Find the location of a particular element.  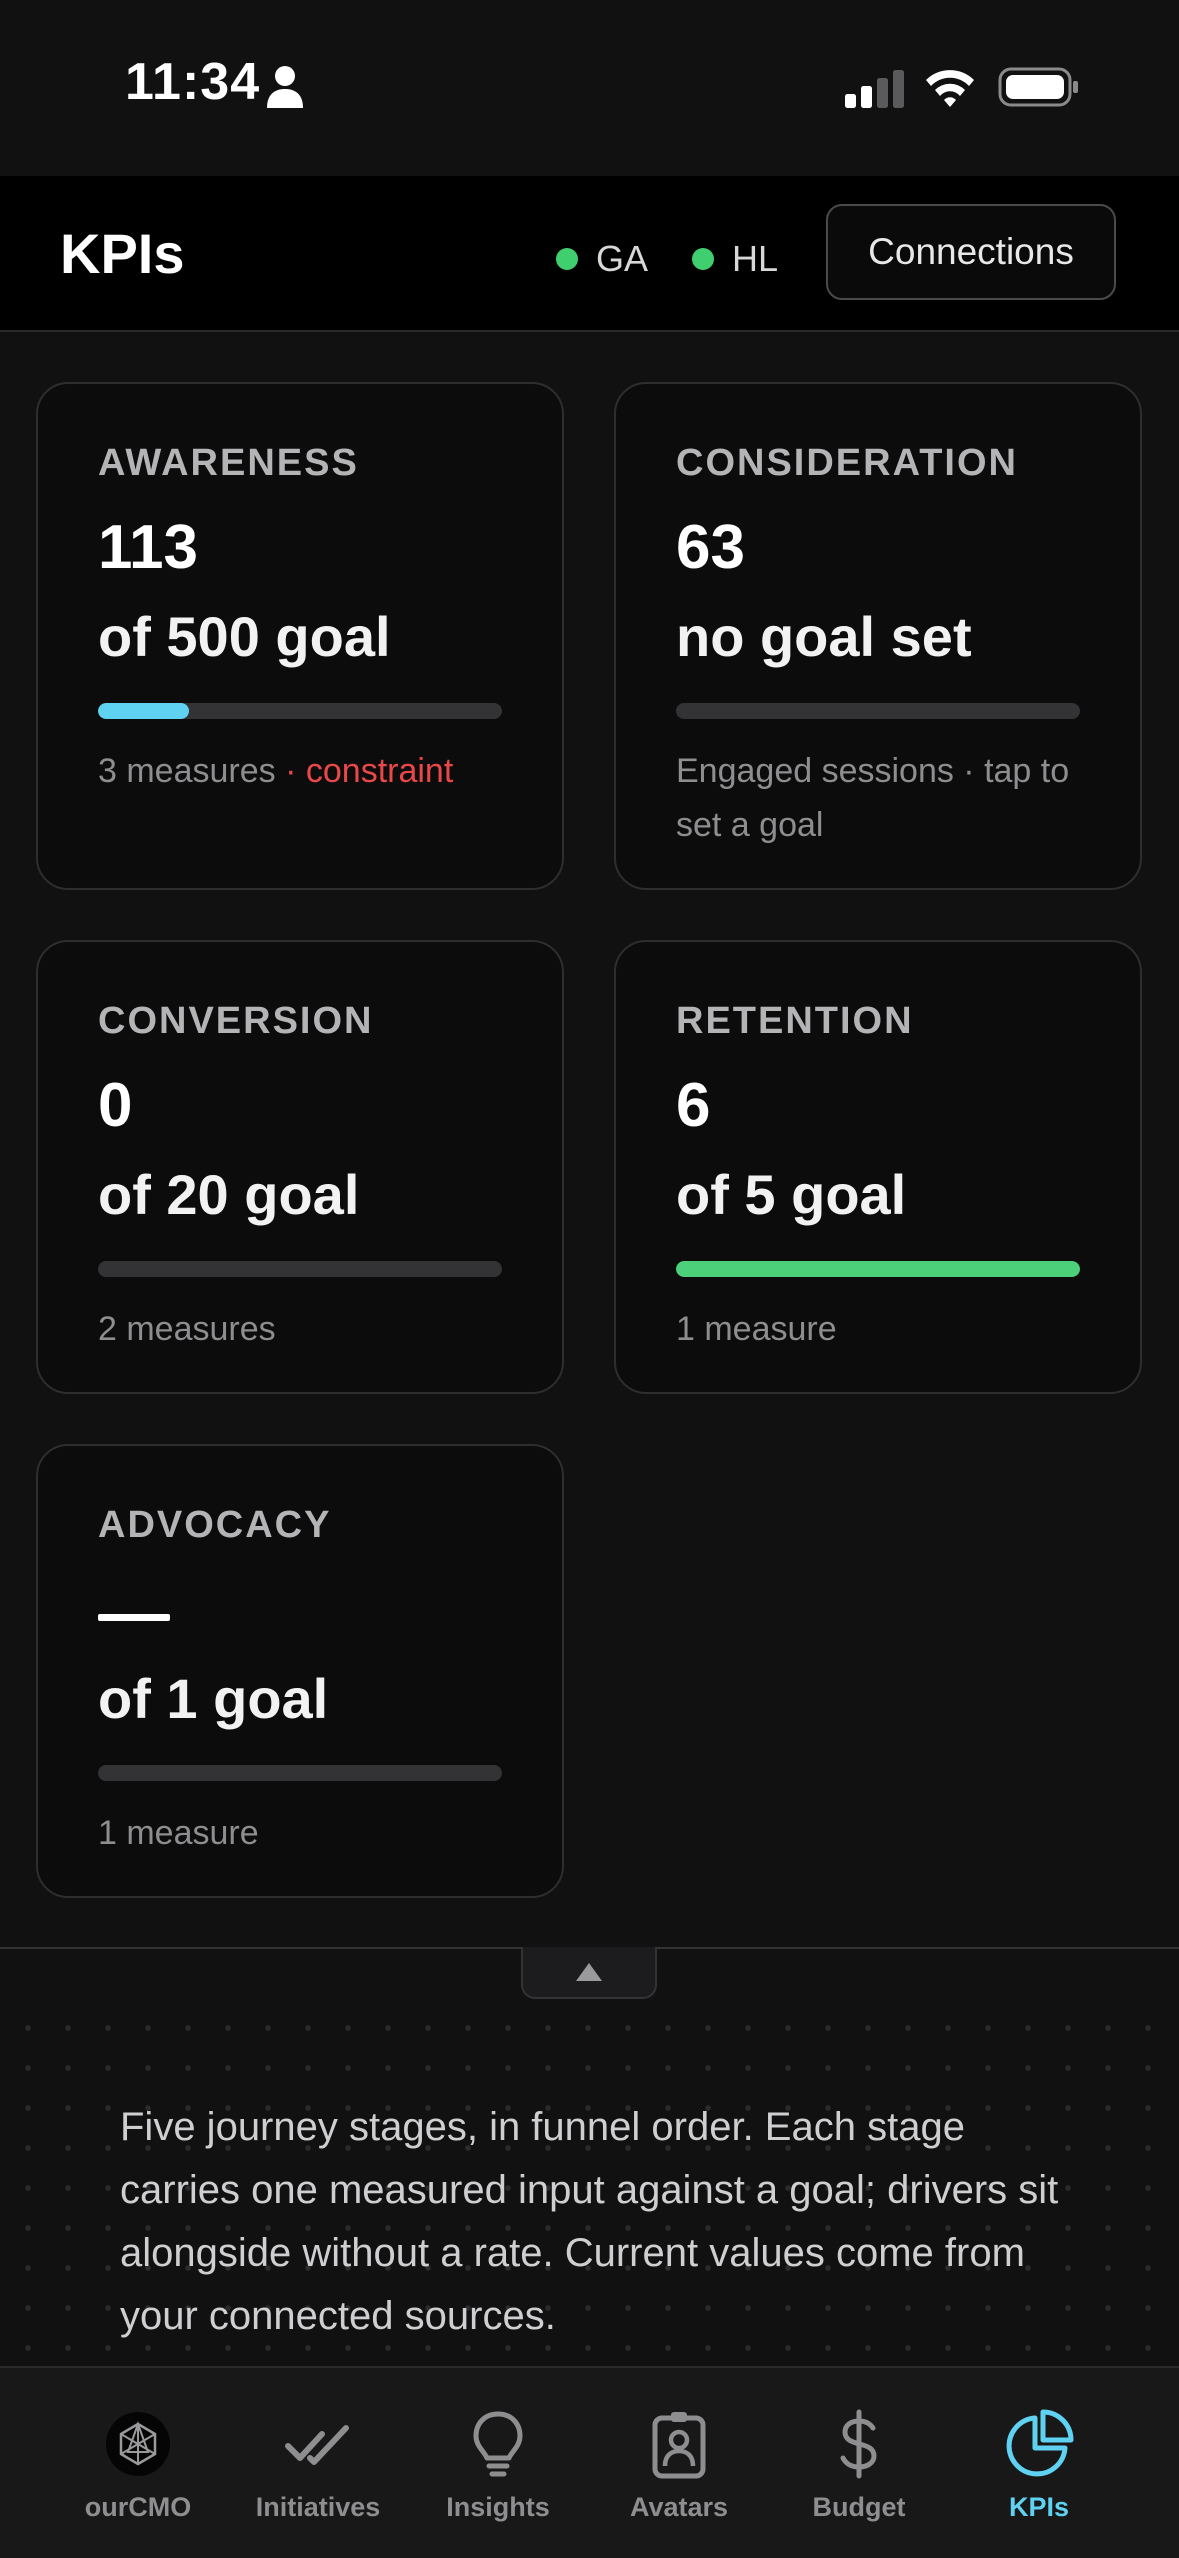

page-header: KPIs GA HL Connections is located at coordinates (589, 254).